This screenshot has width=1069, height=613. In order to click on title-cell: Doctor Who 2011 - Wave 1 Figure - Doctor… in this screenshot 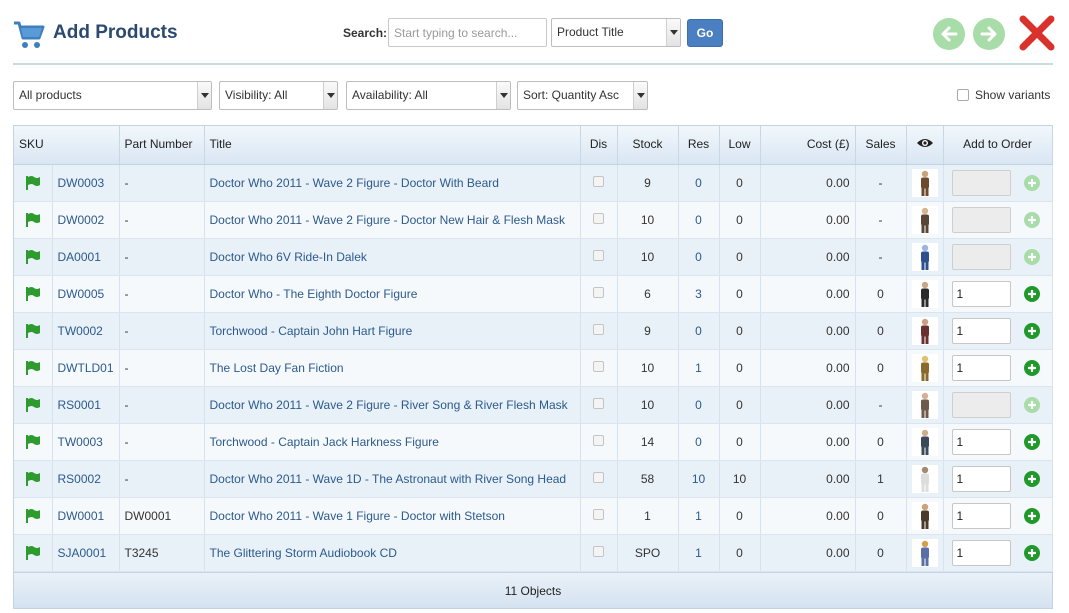, I will do `click(392, 516)`.